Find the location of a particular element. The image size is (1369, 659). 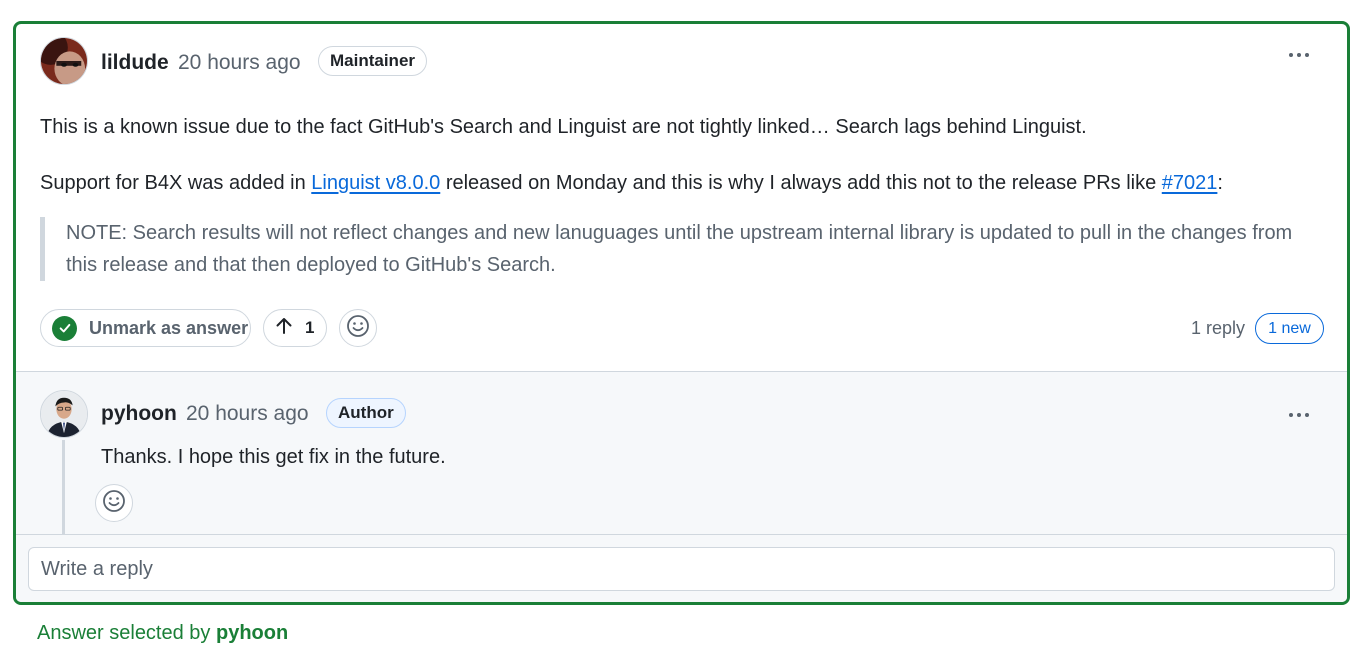

answer-selected-prefix: Answer selected by is located at coordinates (124, 633).